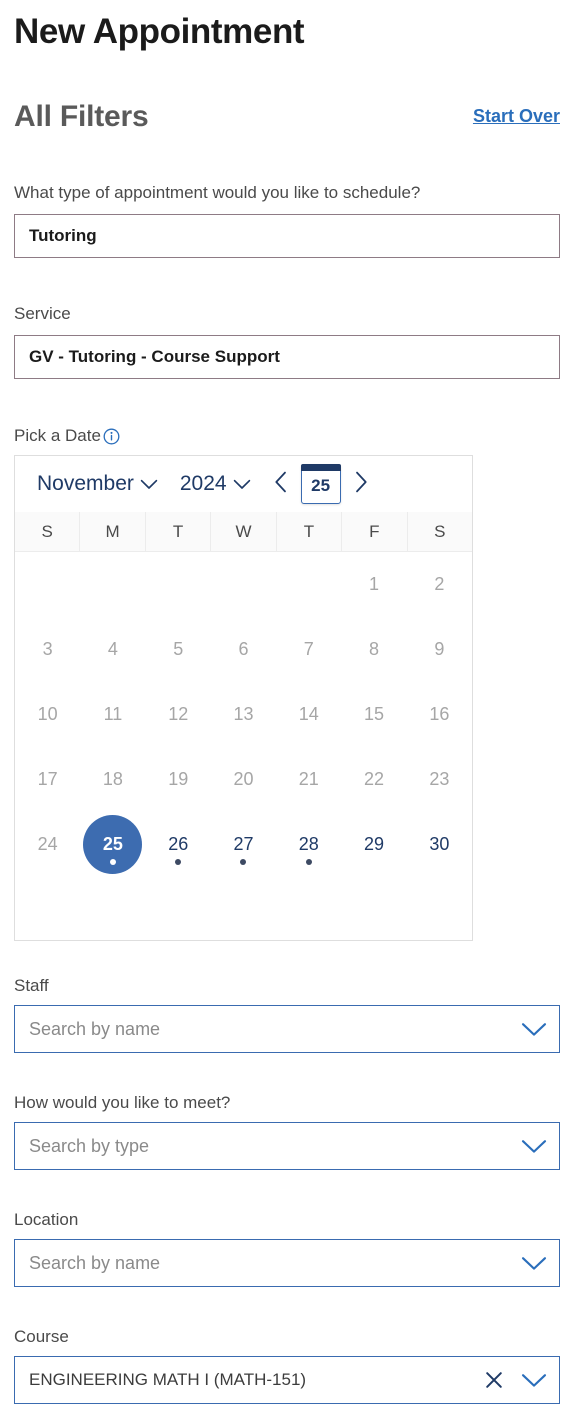 This screenshot has width=580, height=1422. What do you see at coordinates (48, 531) in the screenshot?
I see `weekday-header-0: S` at bounding box center [48, 531].